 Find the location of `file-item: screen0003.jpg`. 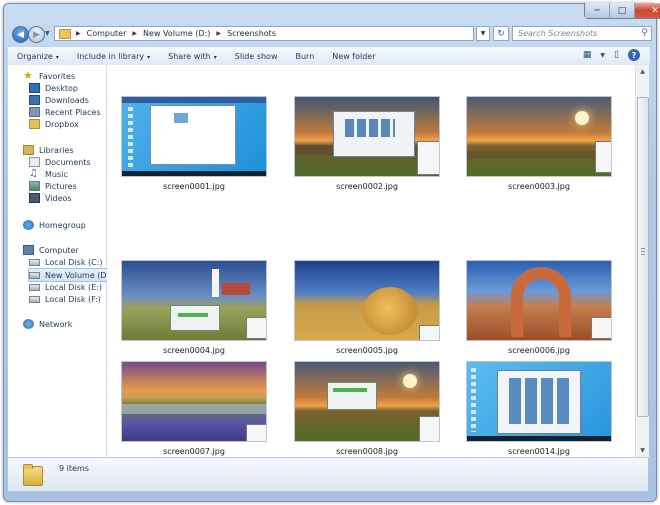

file-item: screen0003.jpg is located at coordinates (539, 143).